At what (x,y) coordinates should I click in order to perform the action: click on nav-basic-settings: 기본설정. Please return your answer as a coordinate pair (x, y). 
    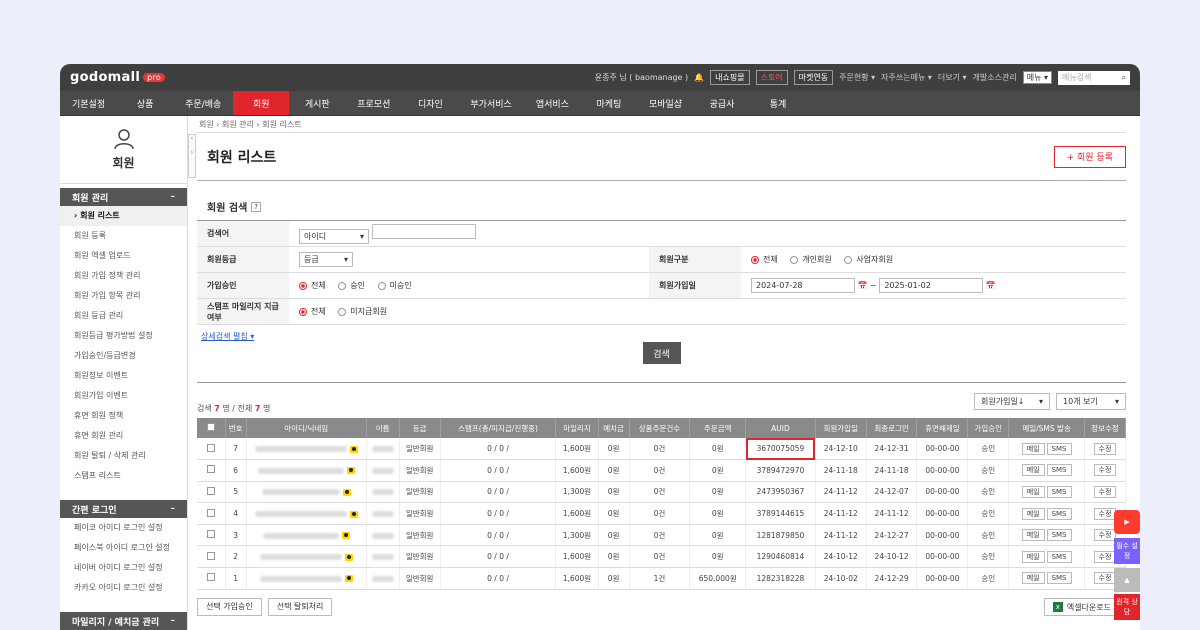
    Looking at the image, I should click on (88, 103).